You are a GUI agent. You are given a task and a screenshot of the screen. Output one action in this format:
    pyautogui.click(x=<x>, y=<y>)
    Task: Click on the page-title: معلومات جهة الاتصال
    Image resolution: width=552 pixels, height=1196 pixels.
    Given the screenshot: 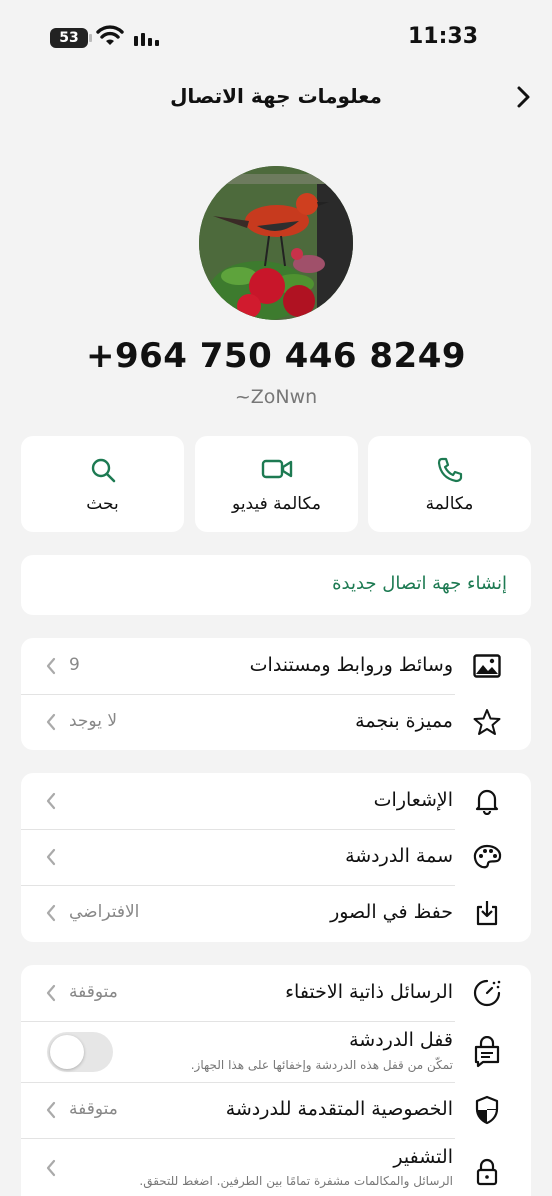 What is the action you would take?
    pyautogui.click(x=276, y=96)
    